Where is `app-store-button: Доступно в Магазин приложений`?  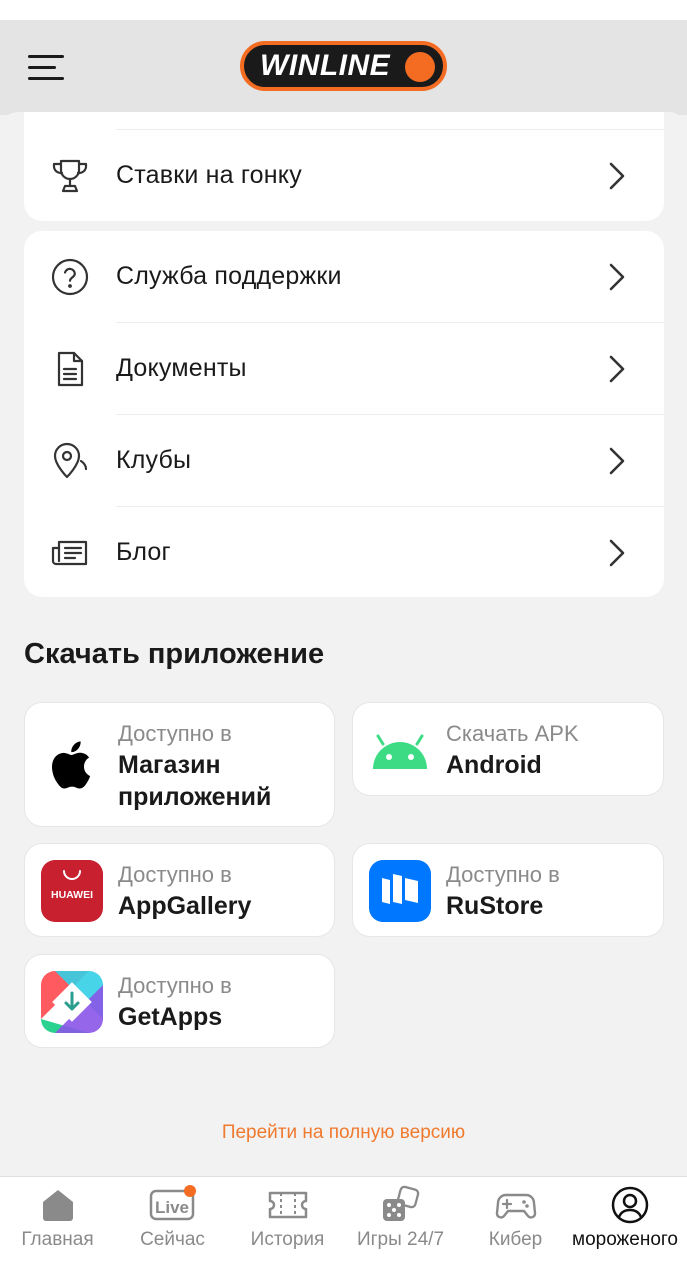 app-store-button: Доступно в Магазин приложений is located at coordinates (179, 764).